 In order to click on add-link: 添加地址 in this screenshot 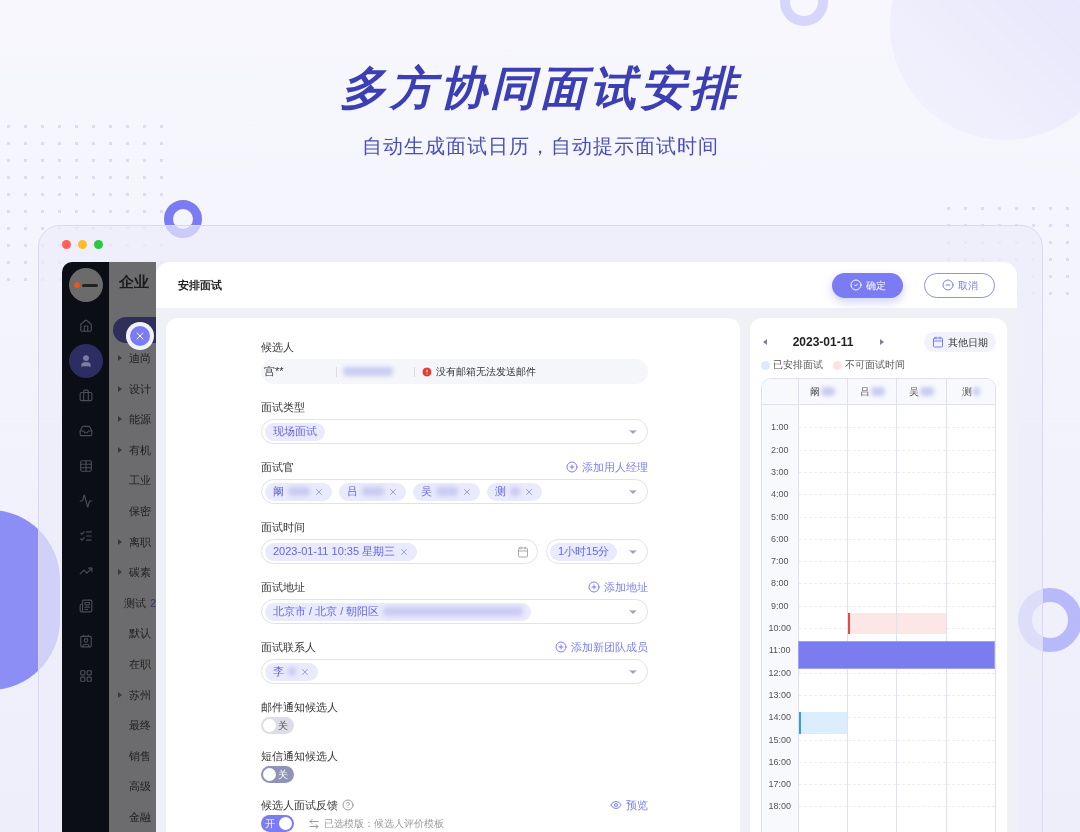, I will do `click(618, 587)`.